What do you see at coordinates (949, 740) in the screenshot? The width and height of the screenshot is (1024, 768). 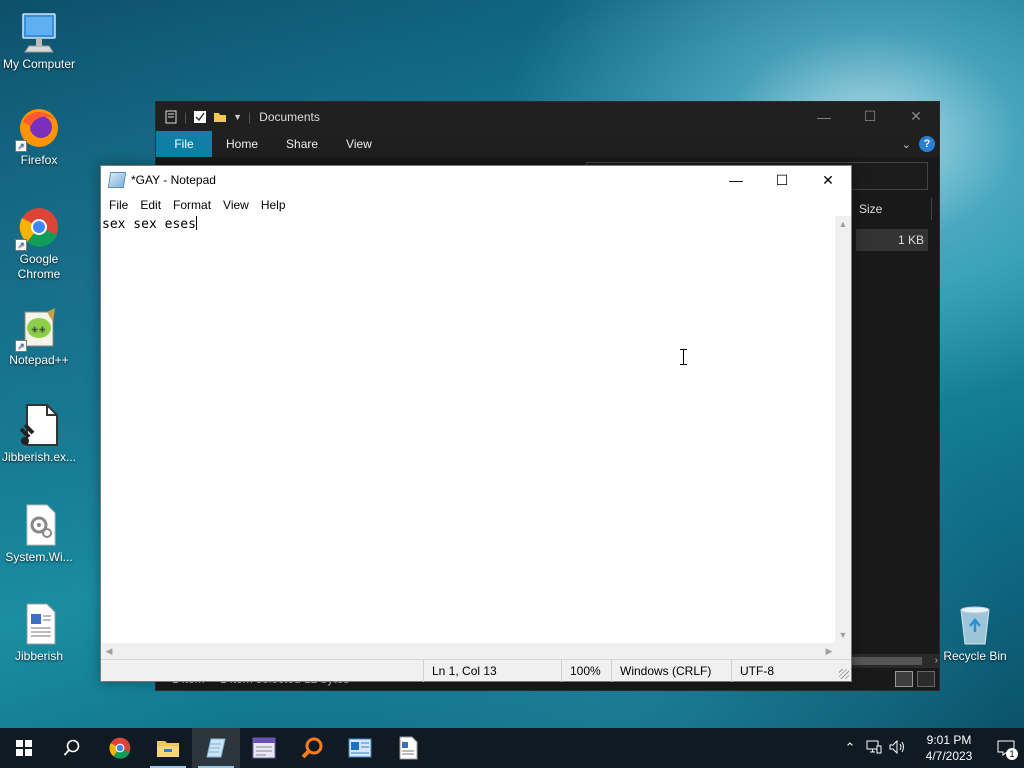 I see `clock-time: 9:01 PM` at bounding box center [949, 740].